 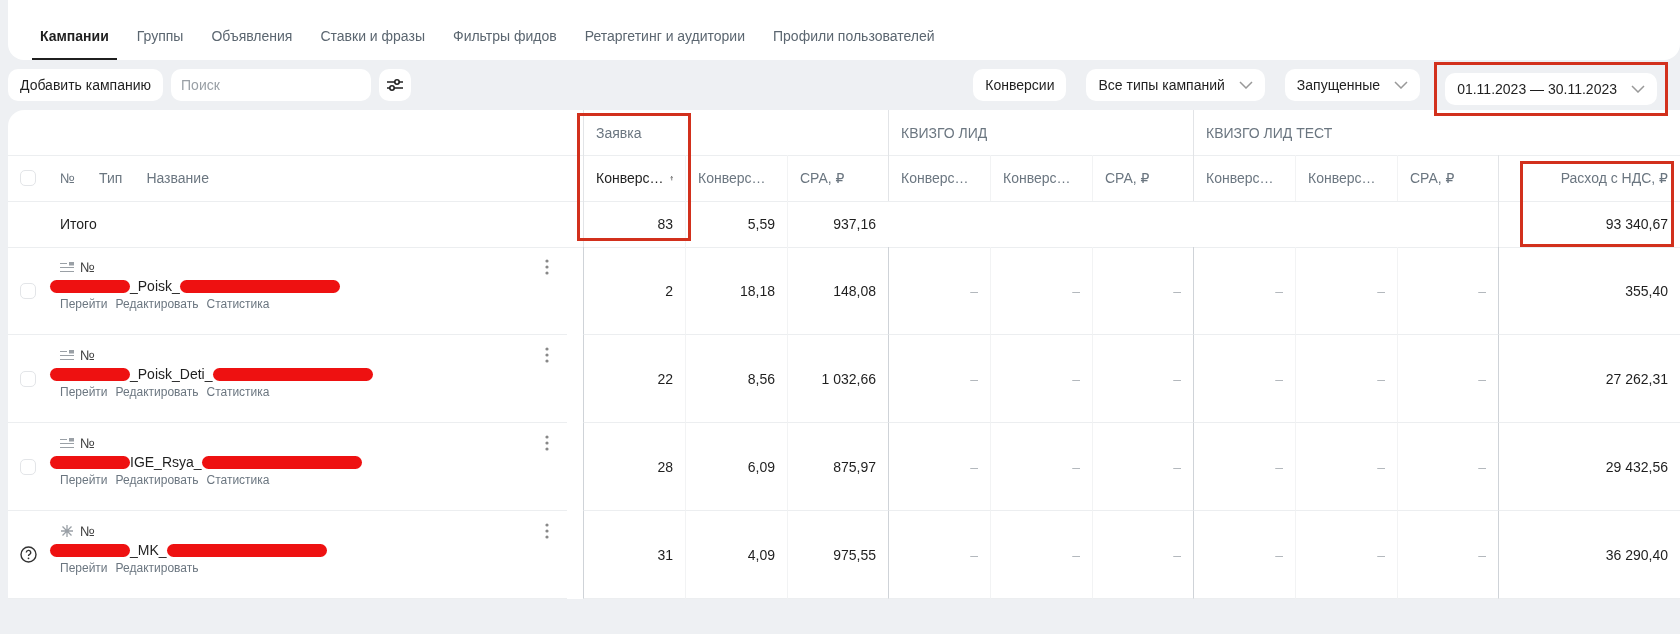 What do you see at coordinates (74, 44) in the screenshot?
I see `tab: Кампании` at bounding box center [74, 44].